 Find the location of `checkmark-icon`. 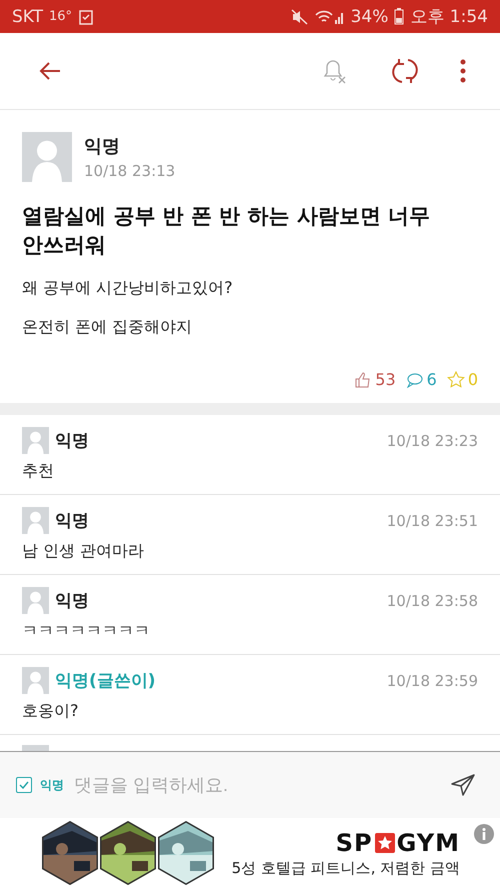

checkmark-icon is located at coordinates (24, 785).